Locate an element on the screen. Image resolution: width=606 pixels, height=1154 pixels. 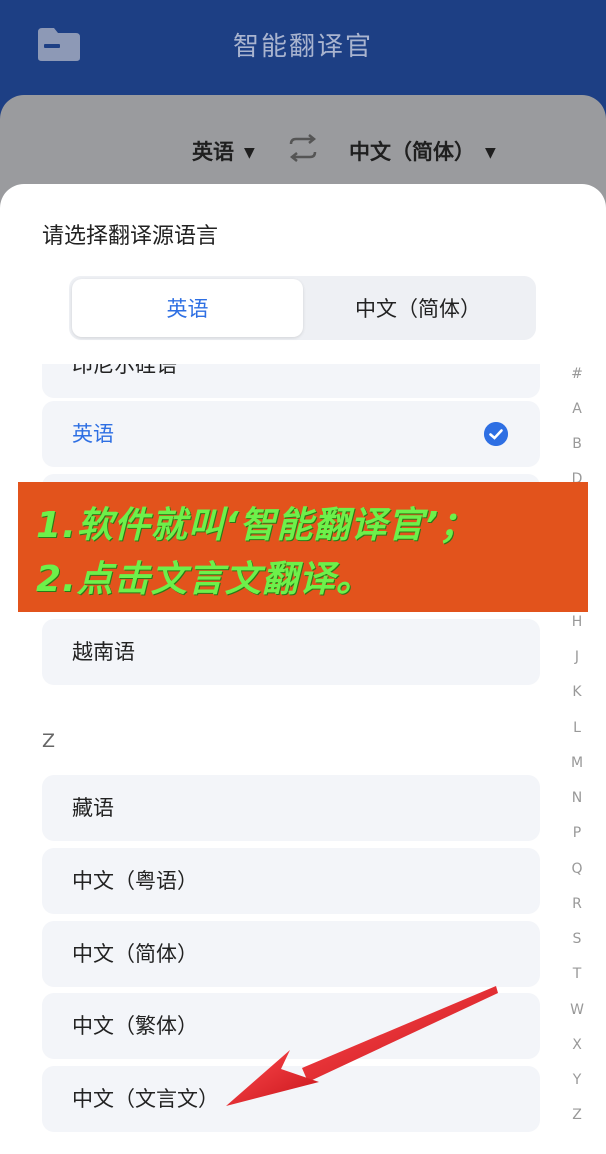
list-item: 中文（粤语） is located at coordinates (291, 881).